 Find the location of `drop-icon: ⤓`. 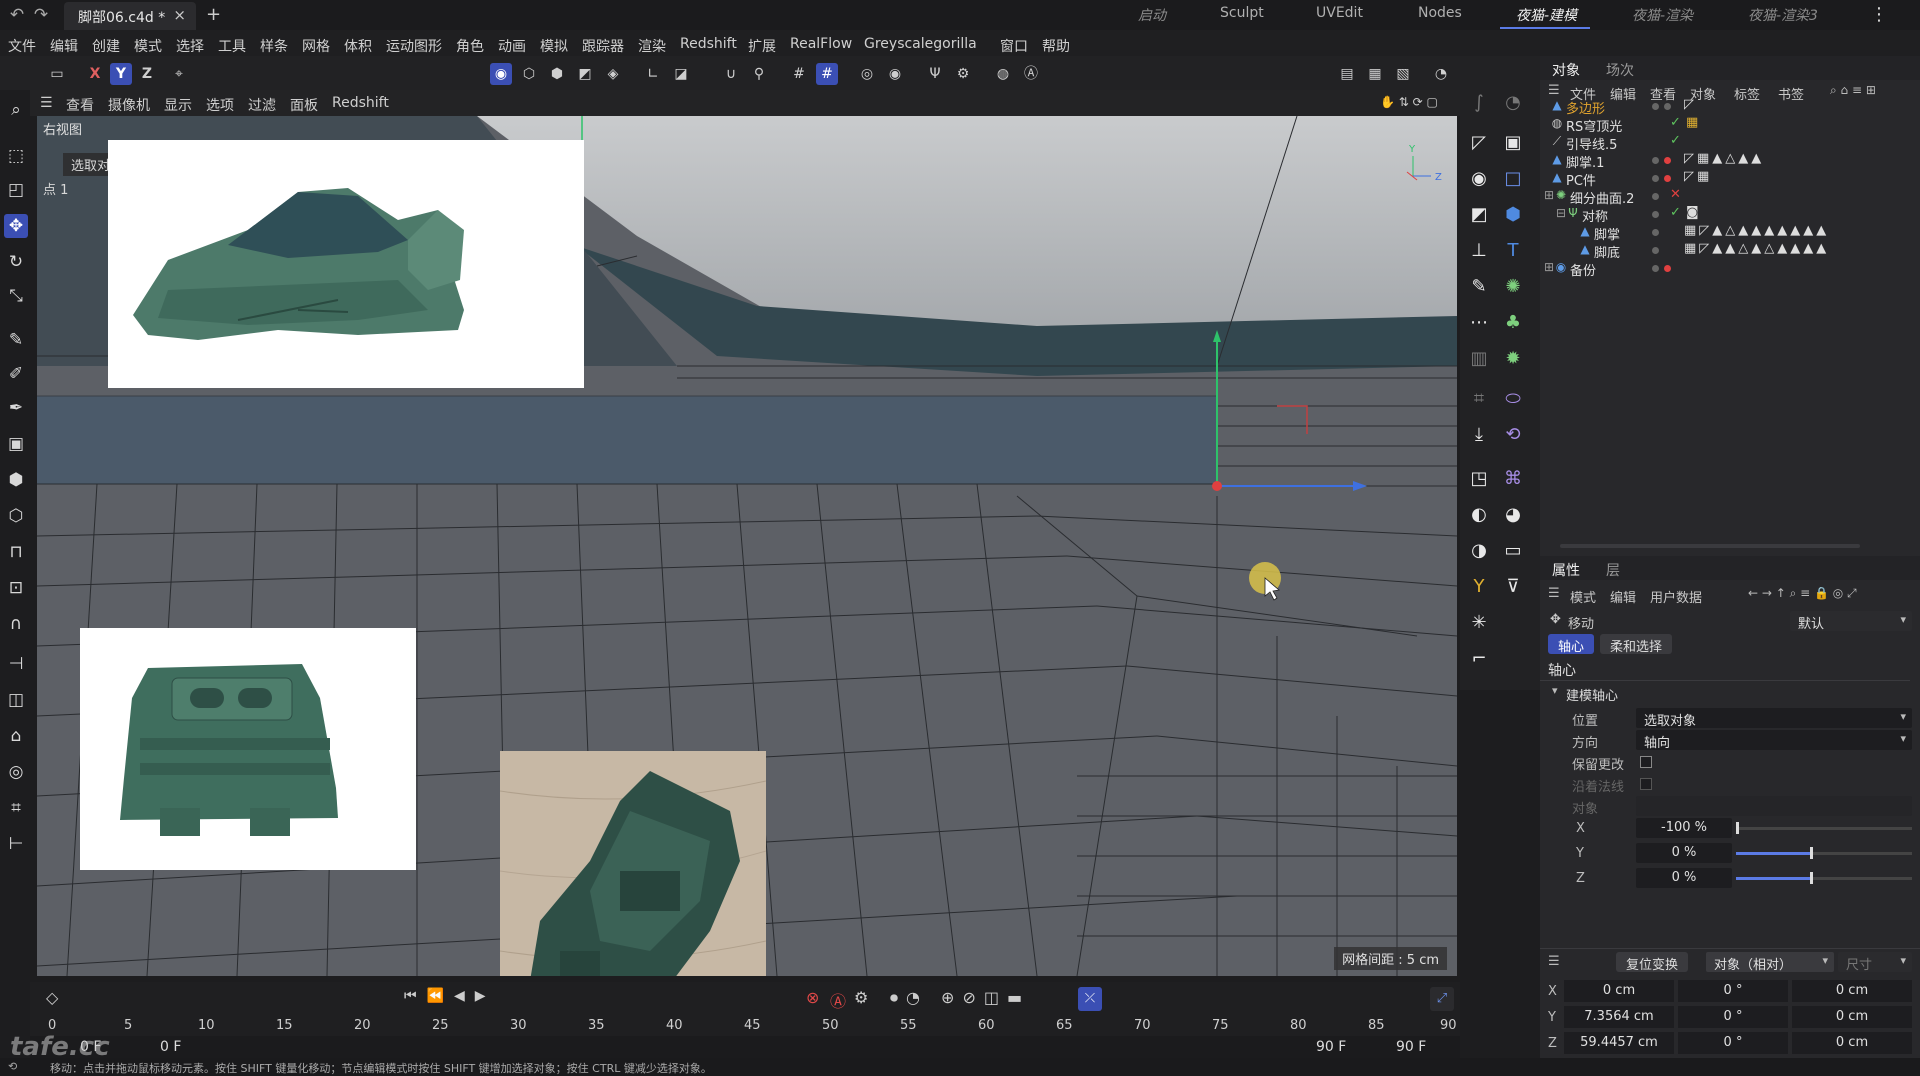

drop-icon: ⤓ is located at coordinates (1479, 435).